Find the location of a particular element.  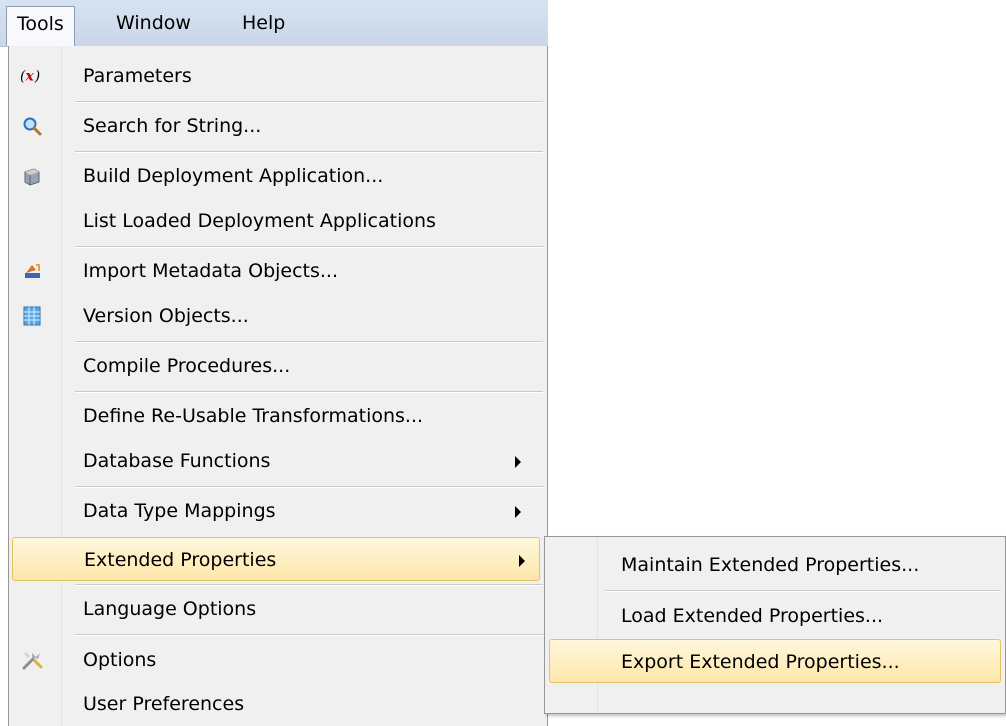

menu-item-data-type-mappings: Data Type Mappings is located at coordinates (271, 511).